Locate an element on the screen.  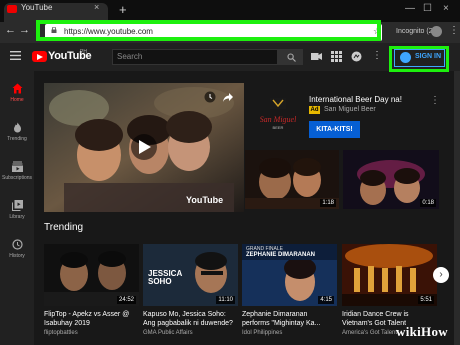
library-icon is located at coordinates (17, 205).